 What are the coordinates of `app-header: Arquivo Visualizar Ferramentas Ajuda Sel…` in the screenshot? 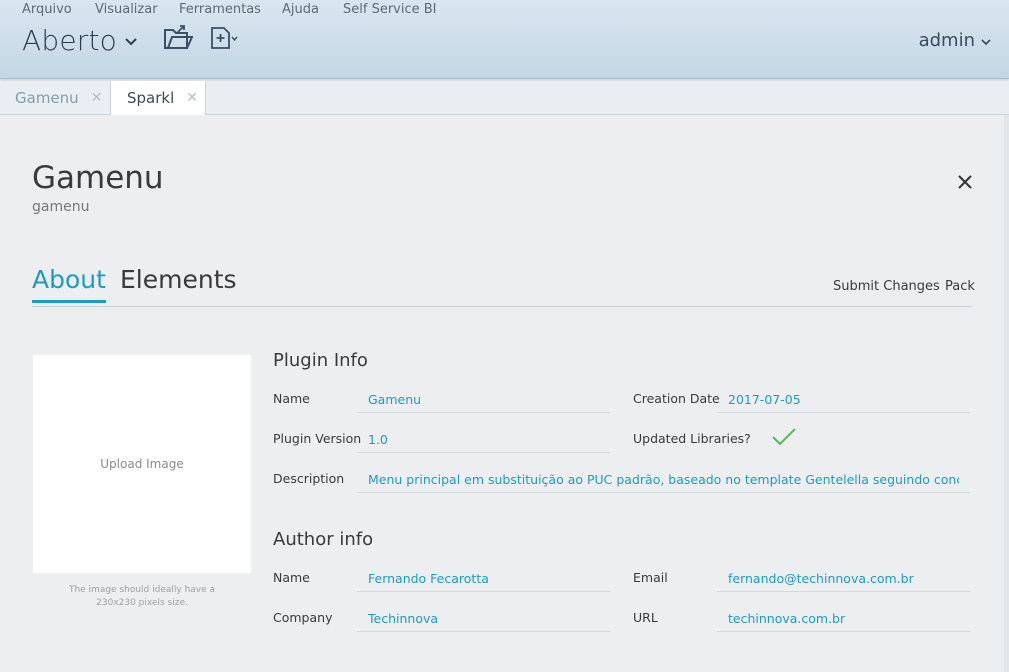 It's located at (504, 39).